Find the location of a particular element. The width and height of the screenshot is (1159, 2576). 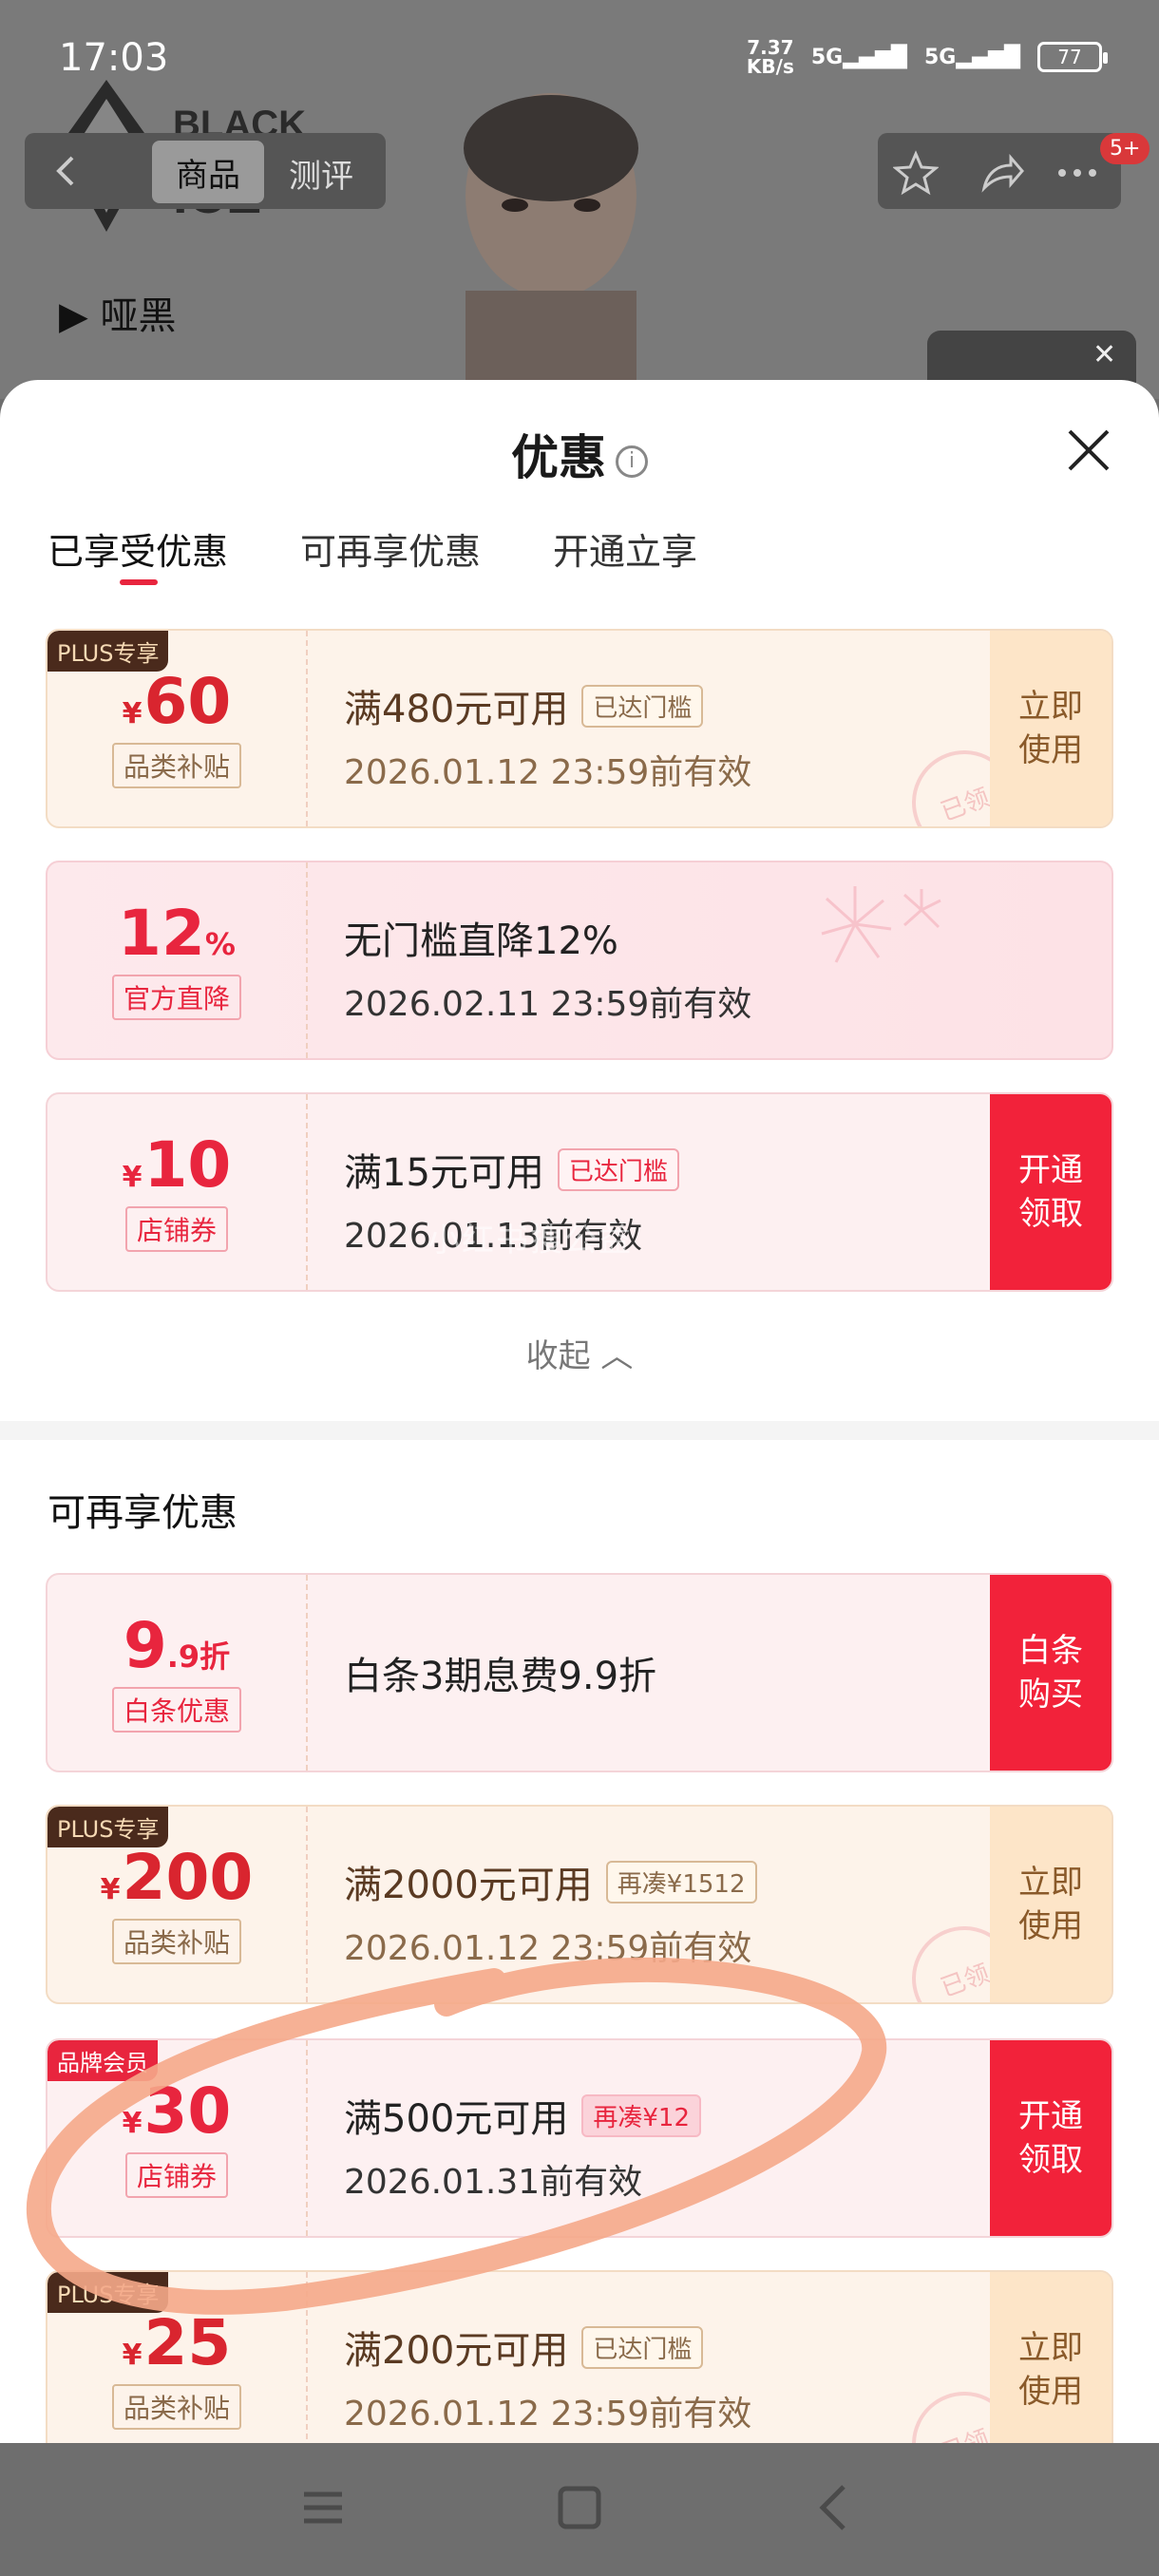

triangle-back-icon is located at coordinates (836, 2507).